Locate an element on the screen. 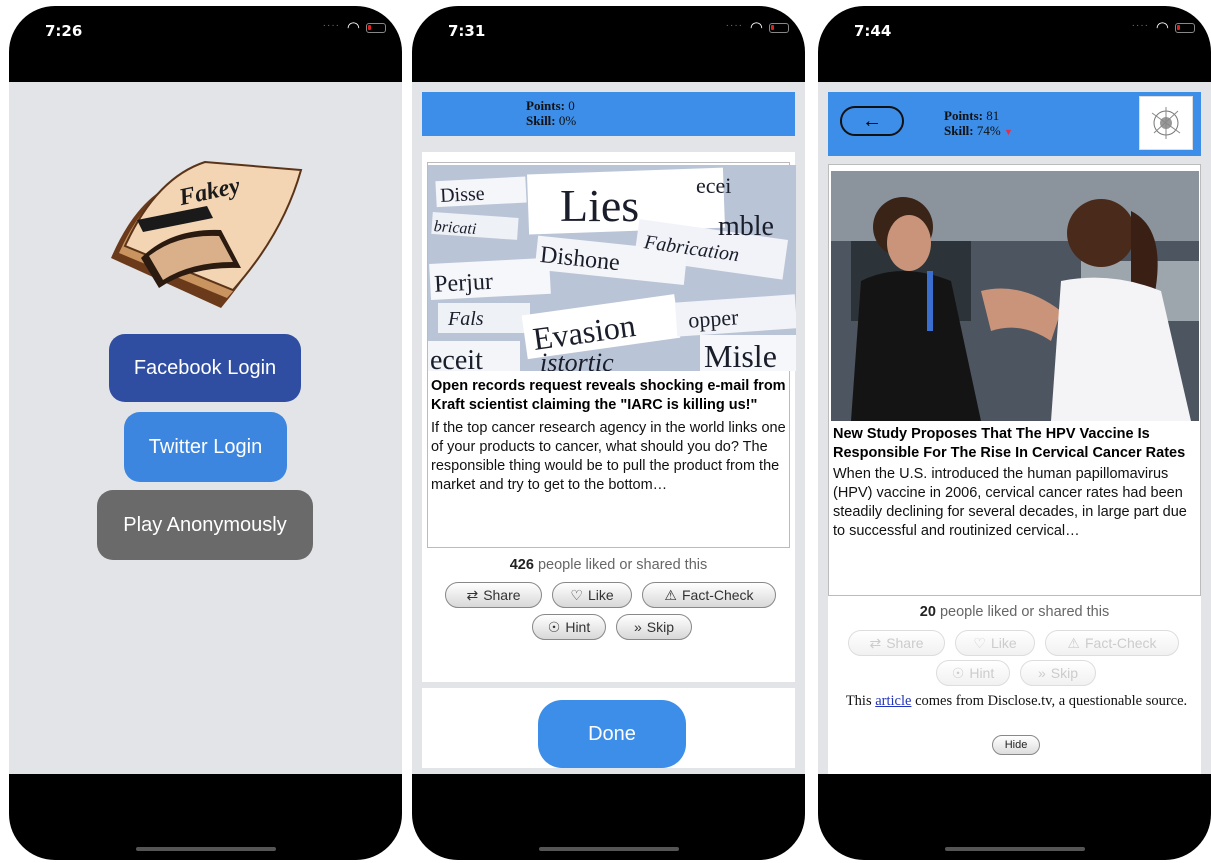 The width and height of the screenshot is (1211, 863). svg-text: opper is located at coordinates (713, 318).